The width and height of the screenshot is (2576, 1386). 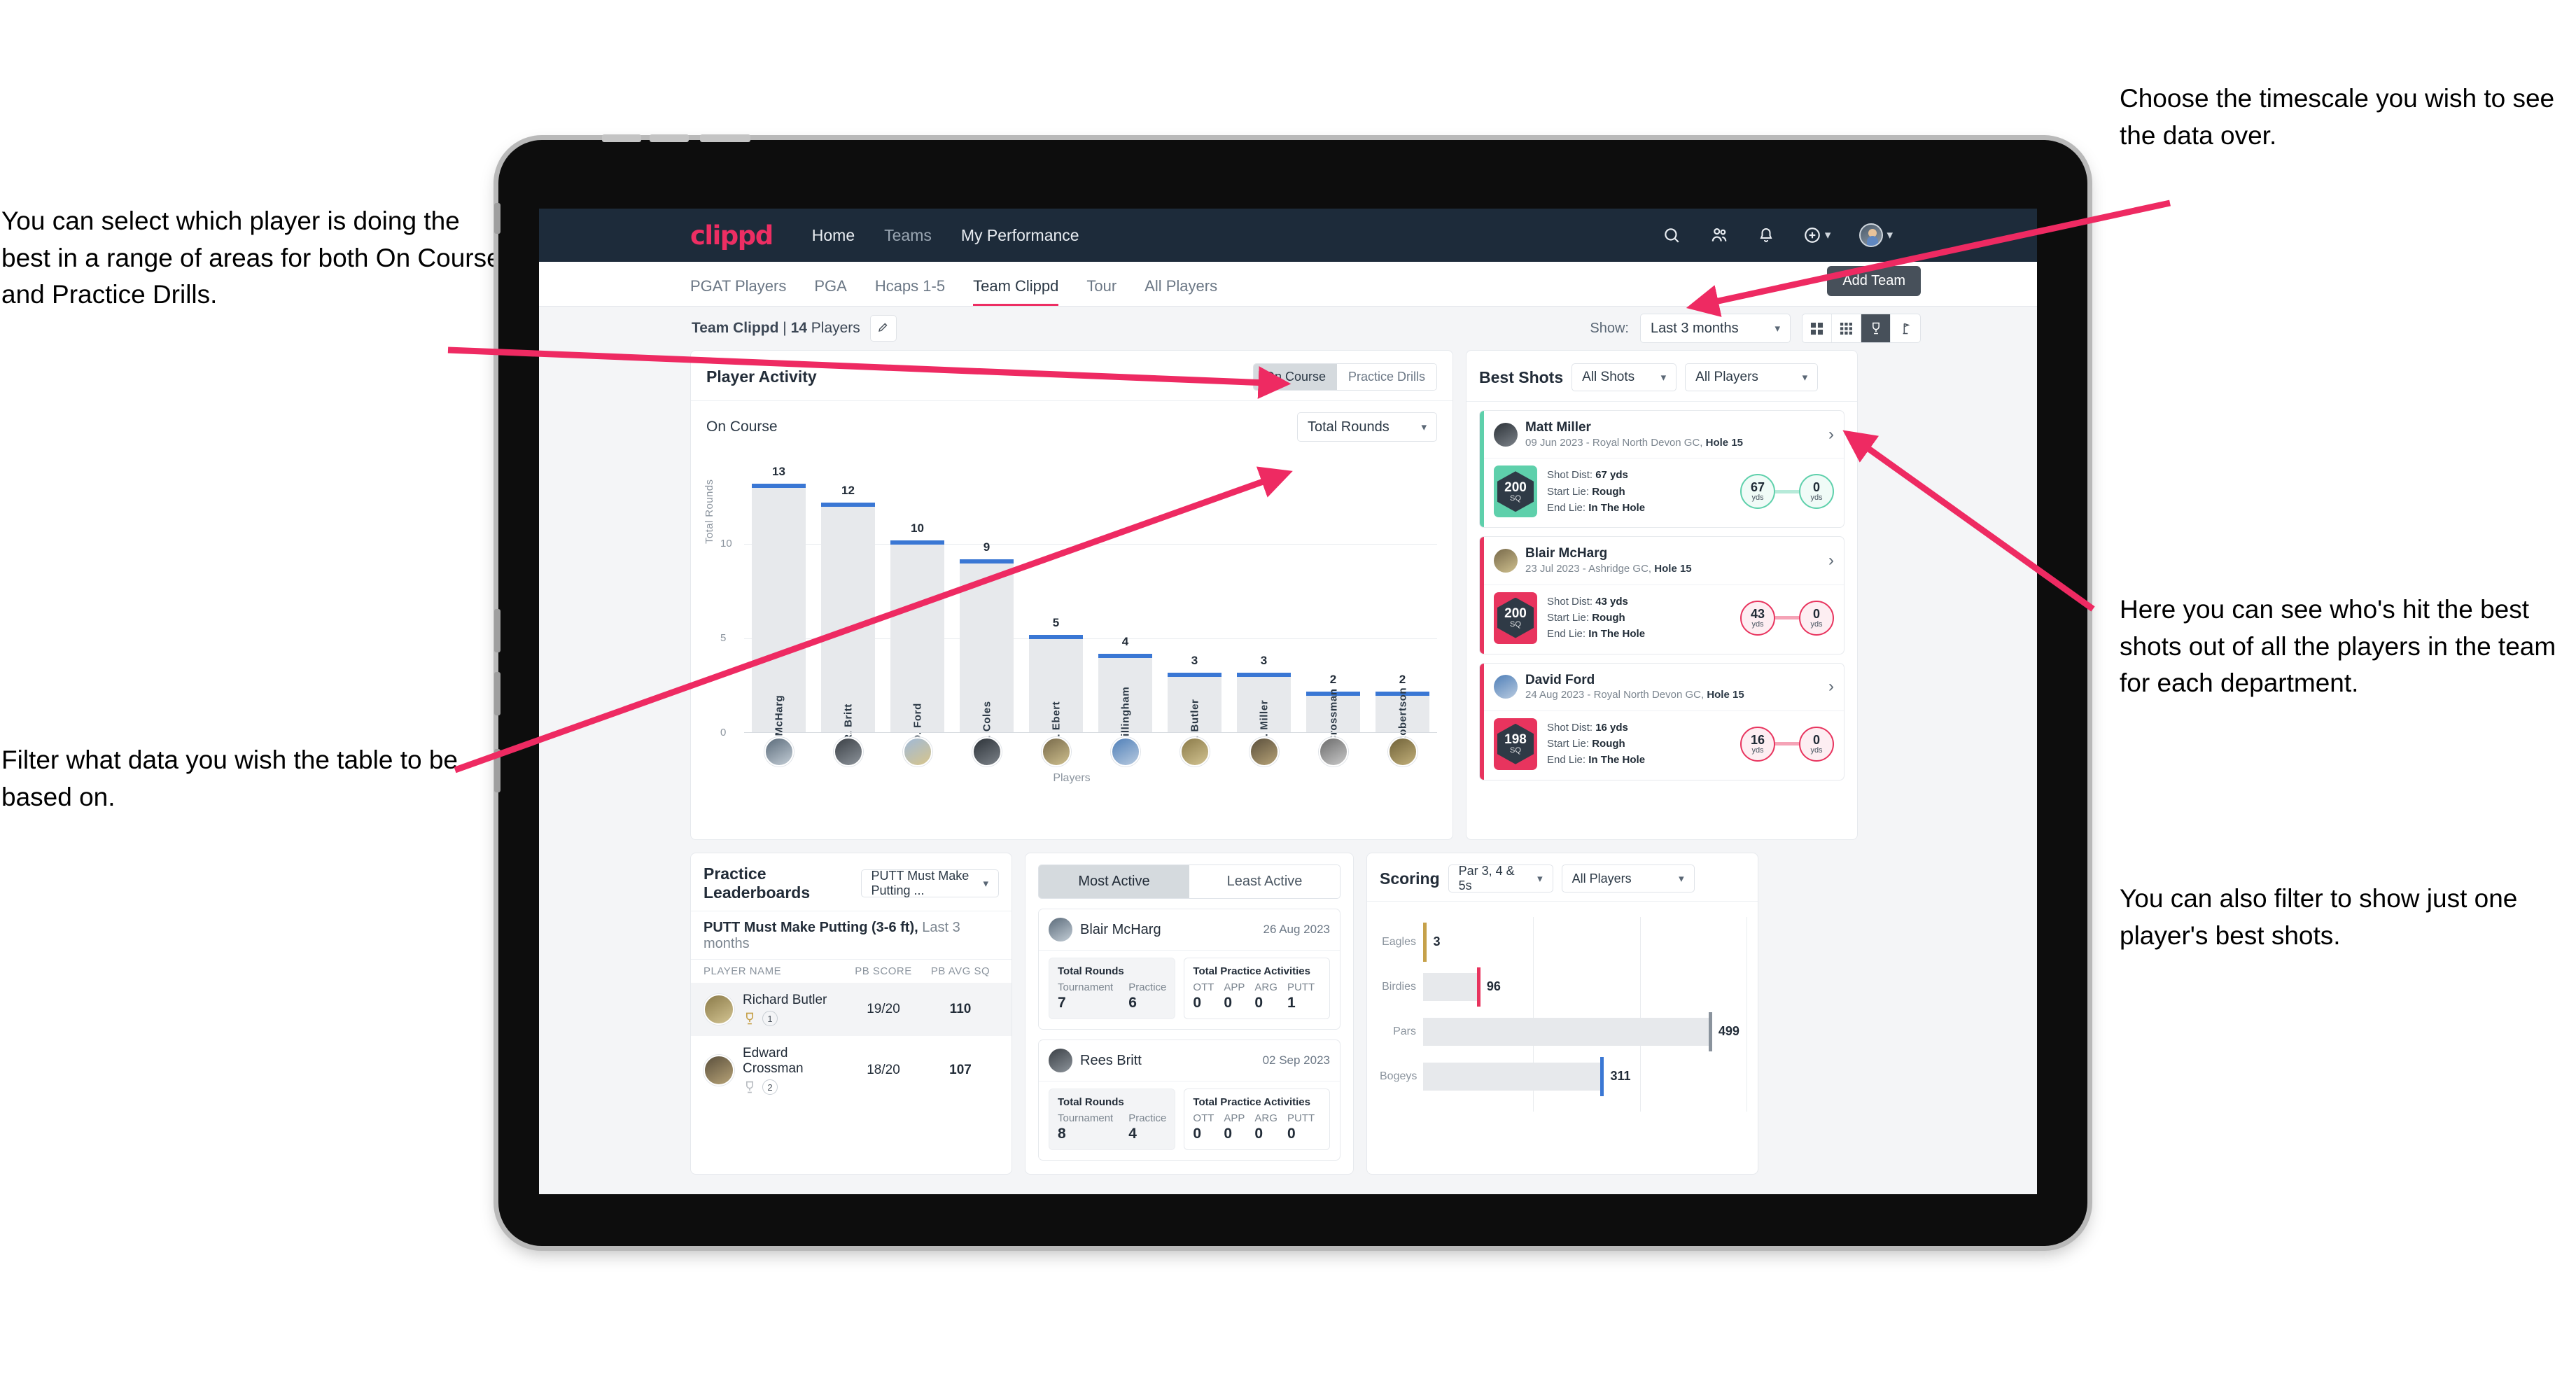 What do you see at coordinates (1020, 235) in the screenshot?
I see `nav-link-my-performance: My Performance` at bounding box center [1020, 235].